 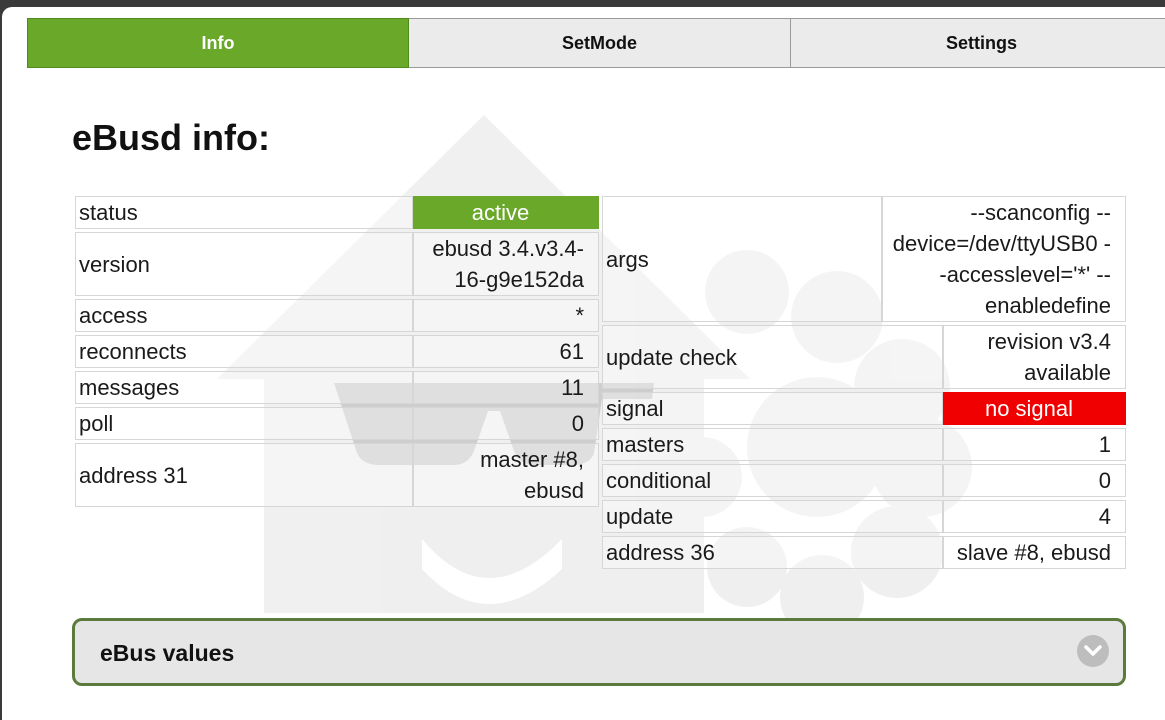 What do you see at coordinates (506, 351) in the screenshot?
I see `row-value: 61` at bounding box center [506, 351].